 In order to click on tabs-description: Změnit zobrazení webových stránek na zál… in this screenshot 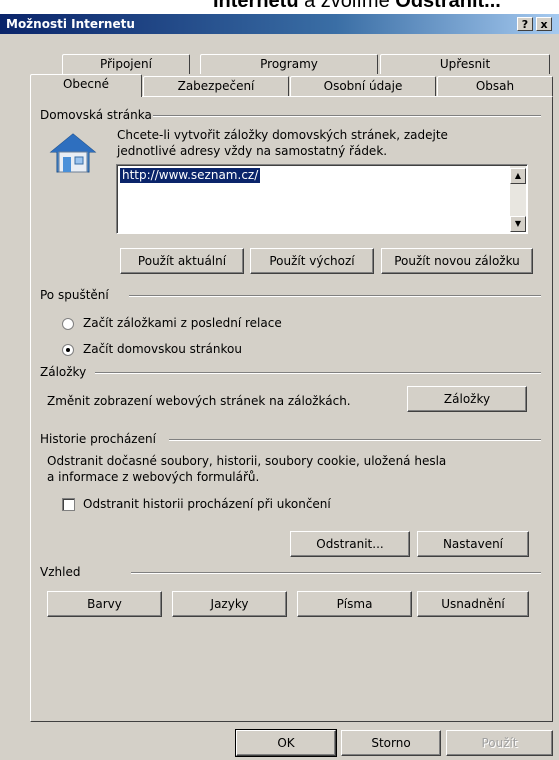, I will do `click(199, 401)`.